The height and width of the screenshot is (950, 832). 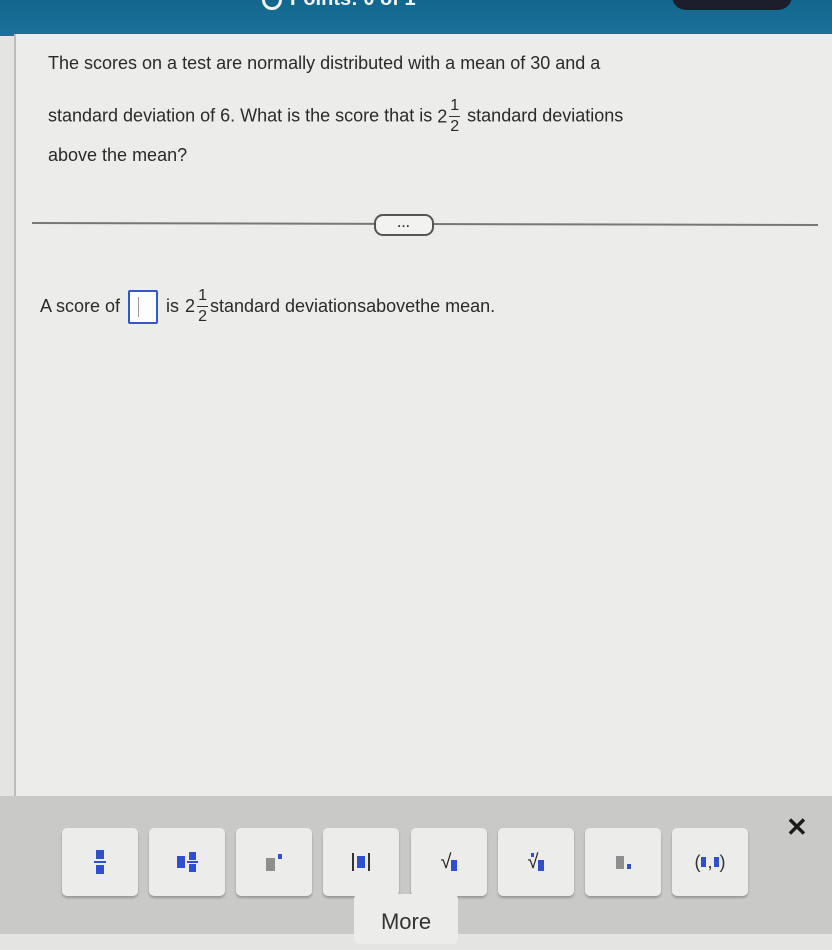 I want to click on nth-root-icon: √, so click(x=536, y=862).